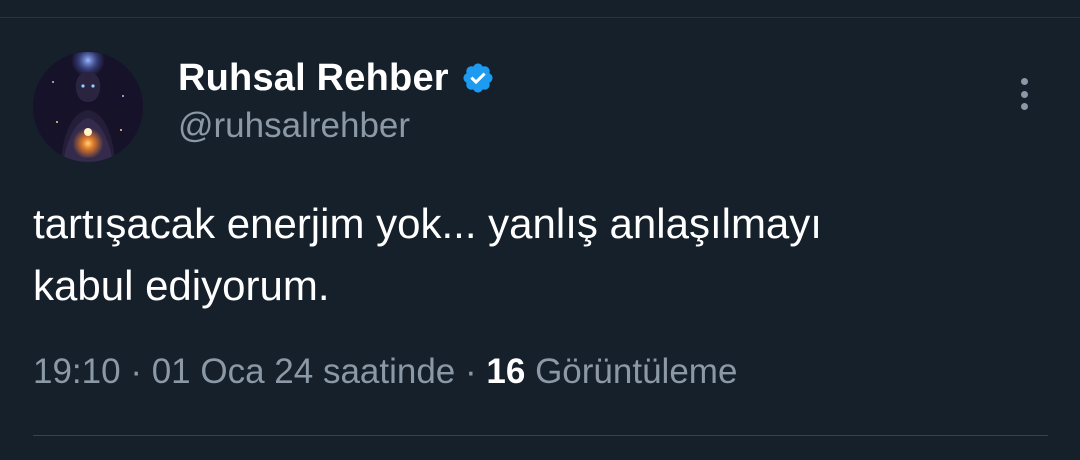 The image size is (1080, 460). Describe the element at coordinates (636, 371) in the screenshot. I see `views-label: Görüntüleme` at that location.